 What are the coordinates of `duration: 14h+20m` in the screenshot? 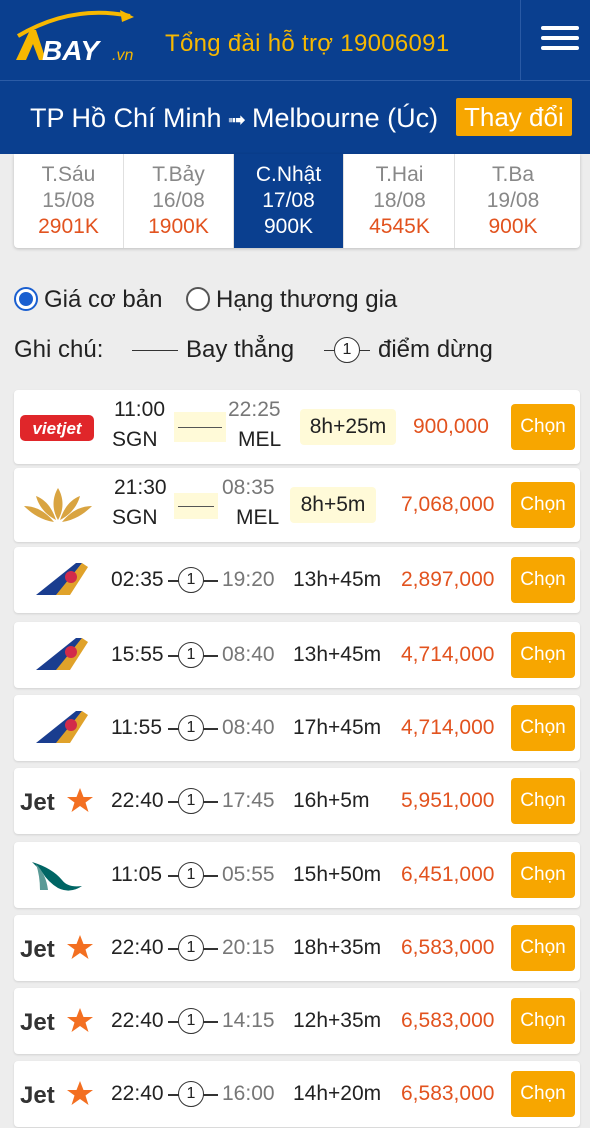 It's located at (337, 1093).